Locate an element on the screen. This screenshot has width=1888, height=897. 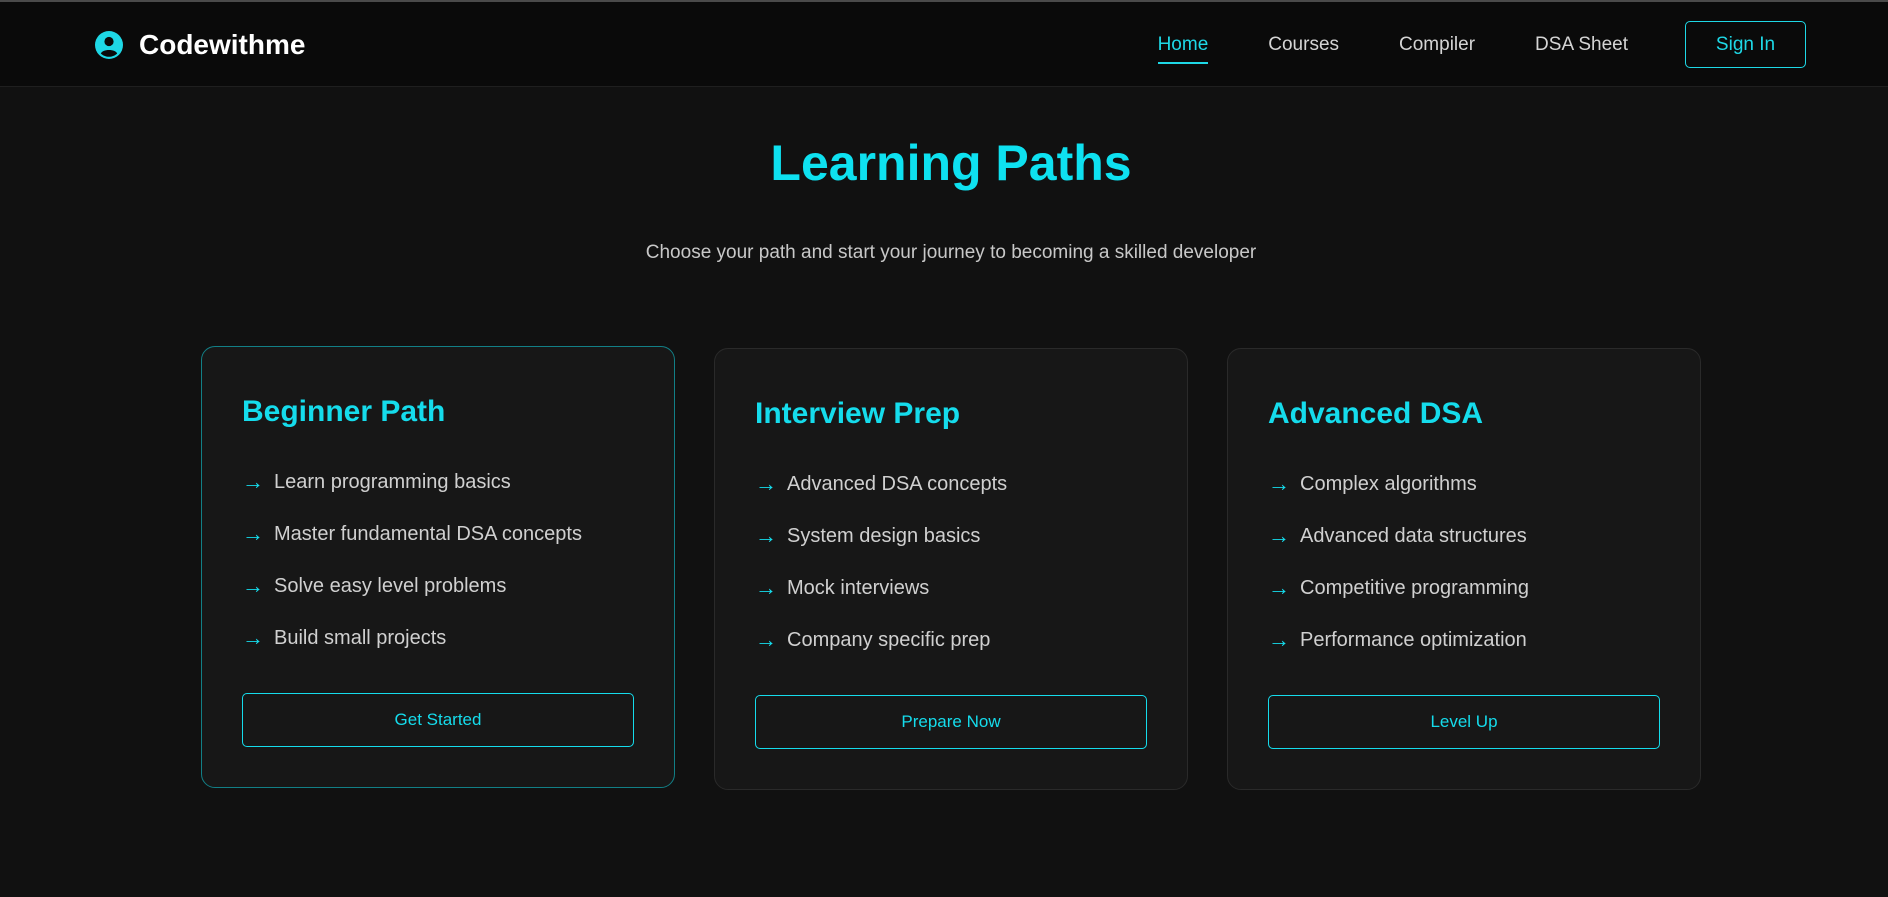
list-item-text: System design basics is located at coordinates (884, 535).